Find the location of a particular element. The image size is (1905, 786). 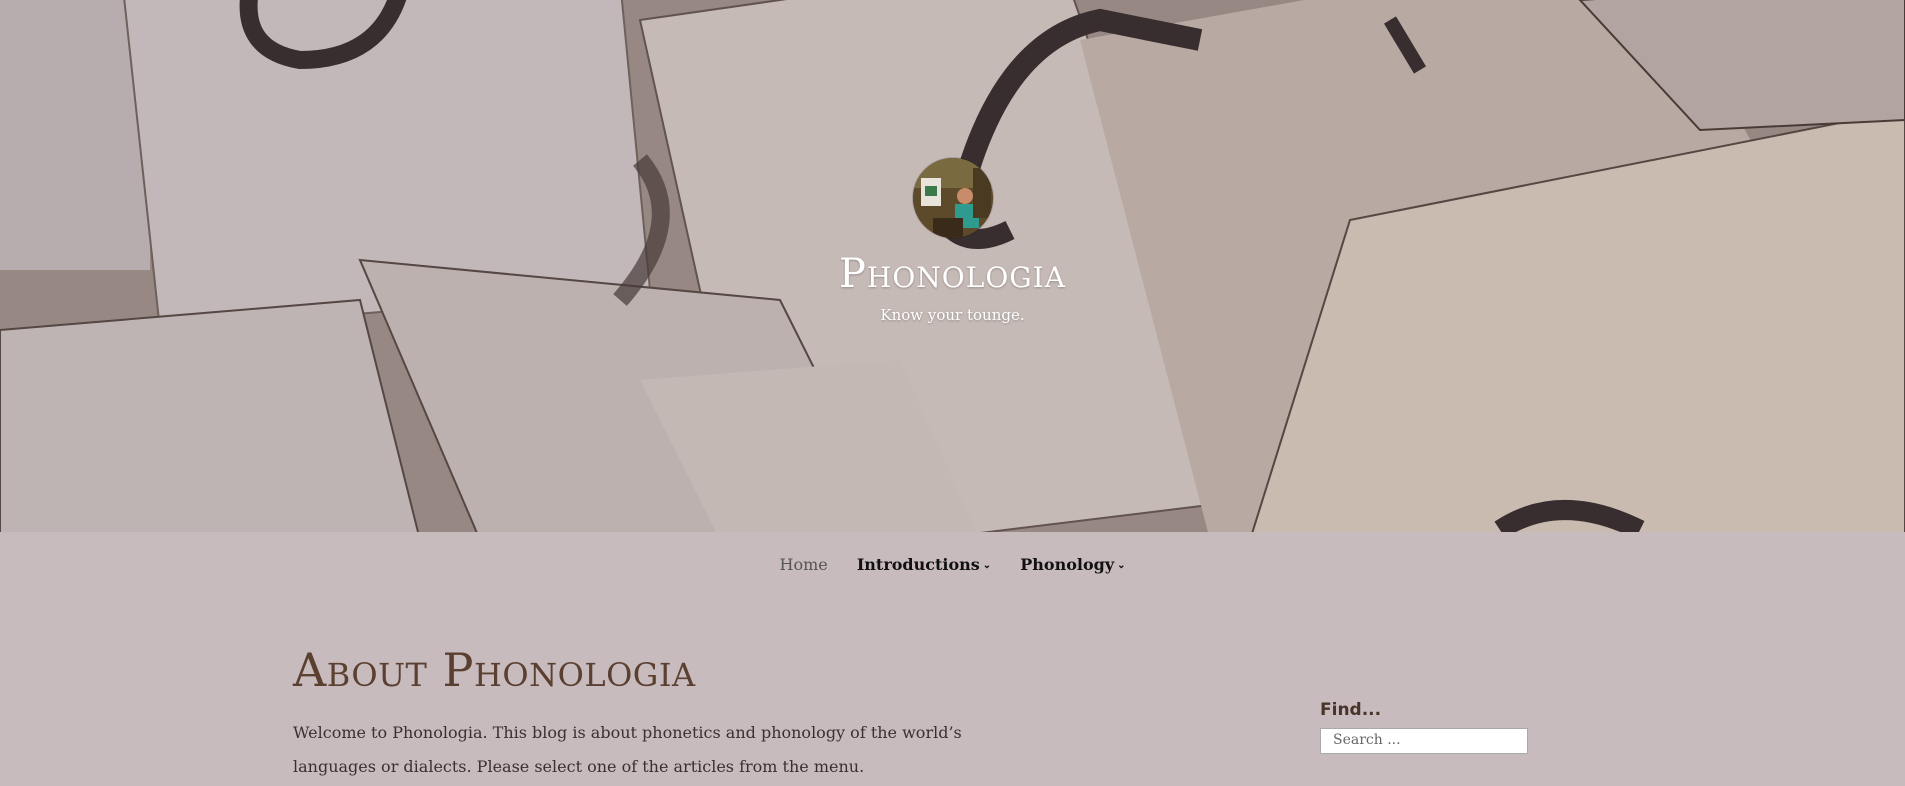

nav-item-phonology: Phonology ⌄ is located at coordinates (1072, 564).